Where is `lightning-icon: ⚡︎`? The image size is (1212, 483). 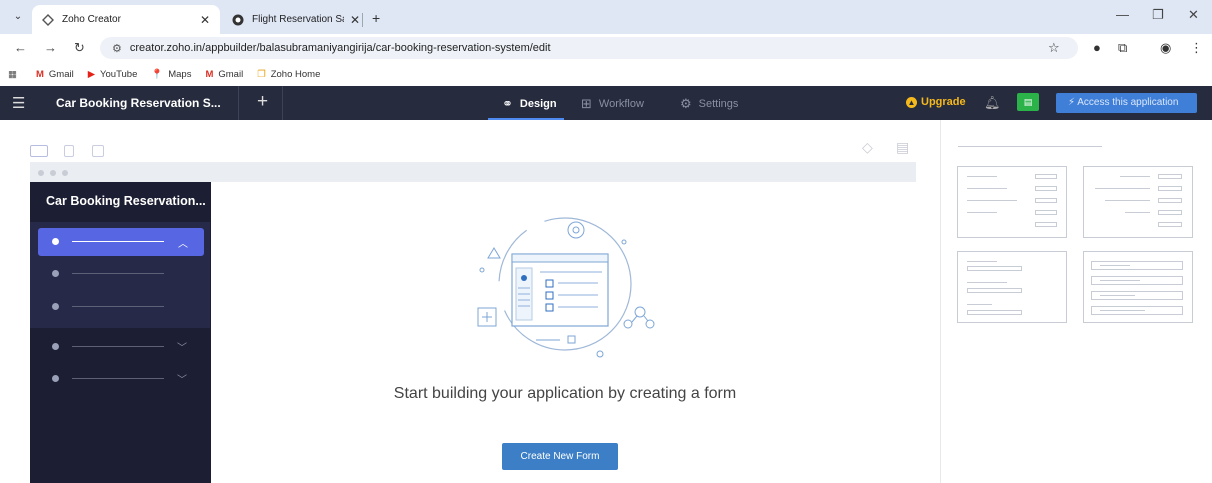
lightning-icon: ⚡︎ is located at coordinates (1073, 102).